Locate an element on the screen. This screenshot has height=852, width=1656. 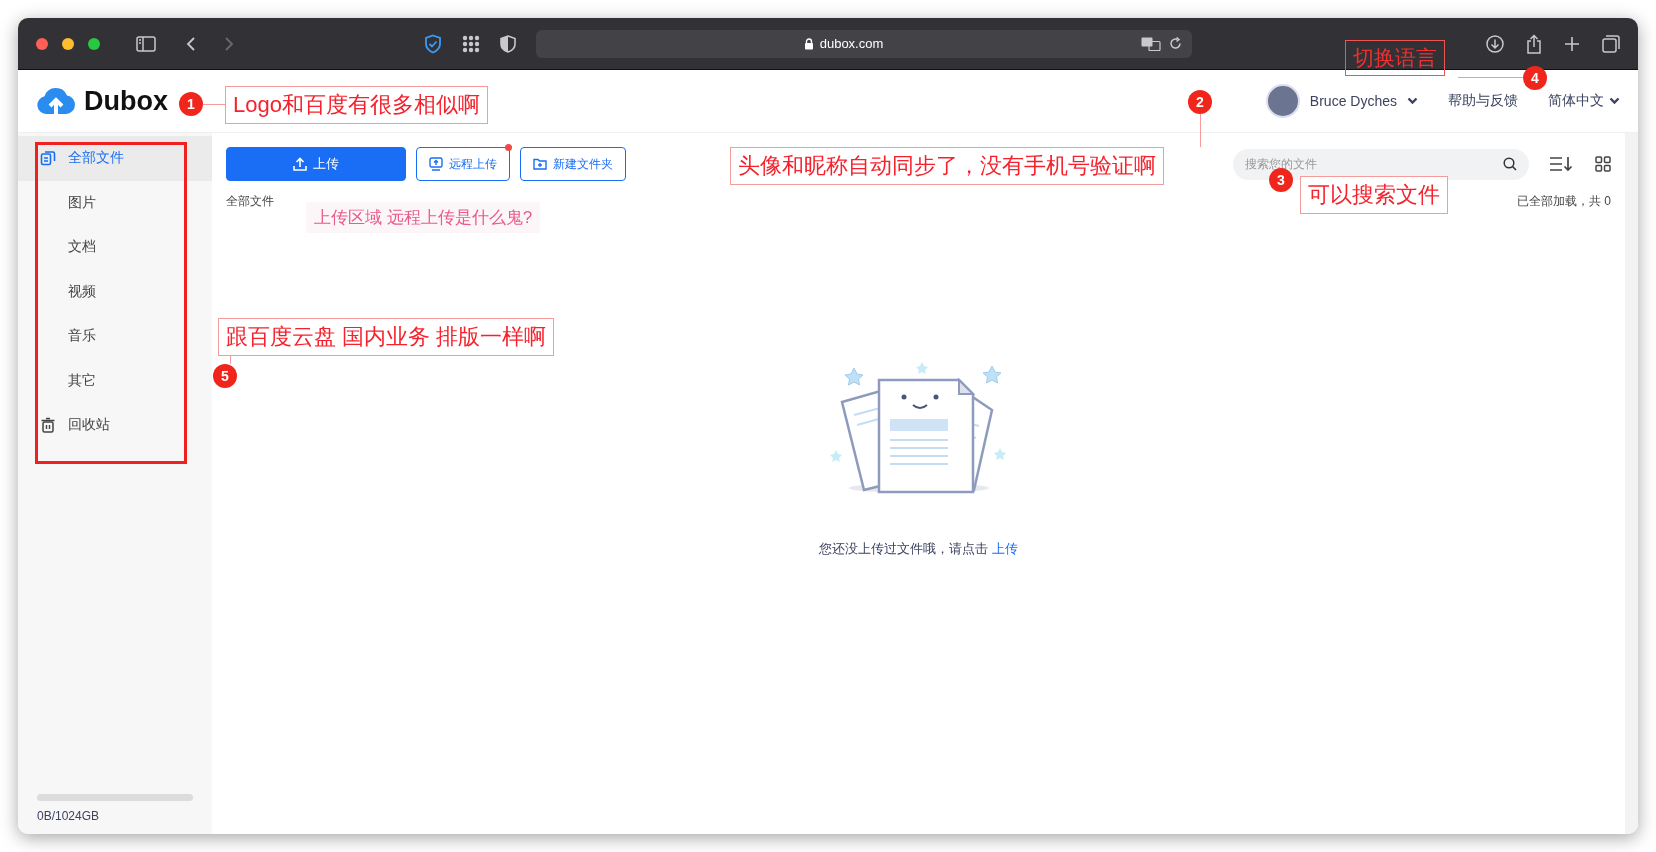
annotation-callout: 跟百度云盘 国内业务 排版一样啊 is located at coordinates (386, 337).